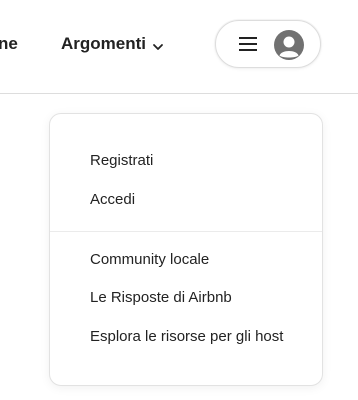 This screenshot has width=358, height=400. I want to click on account-menu-button, so click(268, 44).